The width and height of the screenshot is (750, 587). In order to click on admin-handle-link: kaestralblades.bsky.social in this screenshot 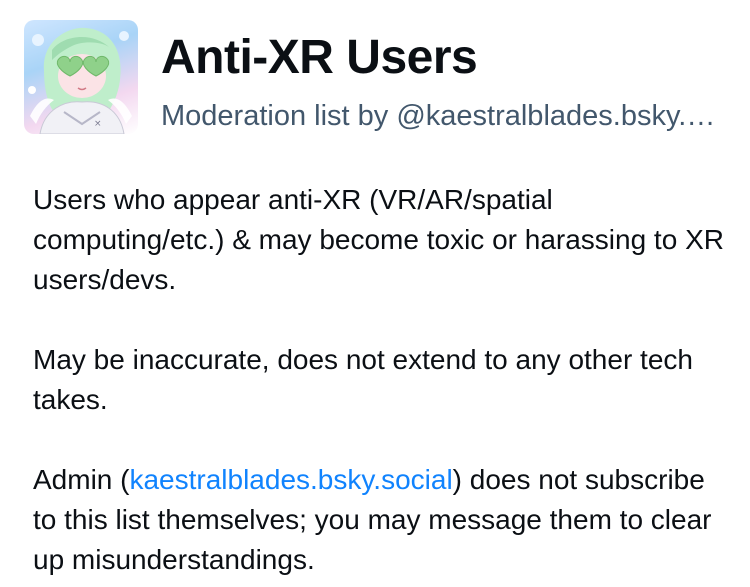, I will do `click(290, 479)`.